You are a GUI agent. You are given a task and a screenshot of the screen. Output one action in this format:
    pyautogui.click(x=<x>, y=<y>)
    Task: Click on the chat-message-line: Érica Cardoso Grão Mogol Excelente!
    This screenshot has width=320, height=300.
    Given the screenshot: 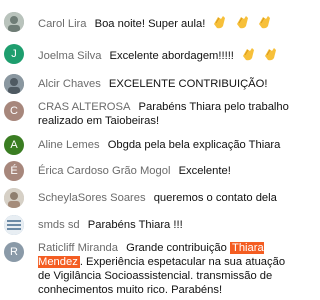 What is the action you would take?
    pyautogui.click(x=167, y=171)
    